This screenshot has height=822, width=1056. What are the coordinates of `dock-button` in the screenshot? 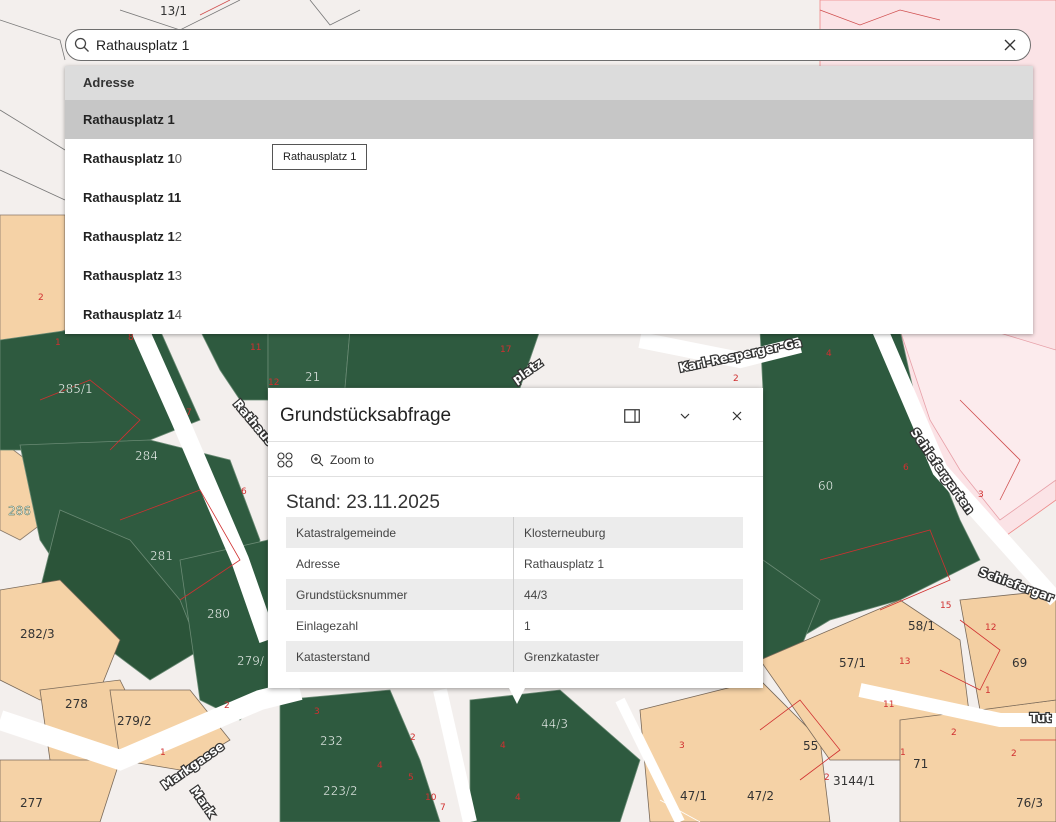 It's located at (632, 416).